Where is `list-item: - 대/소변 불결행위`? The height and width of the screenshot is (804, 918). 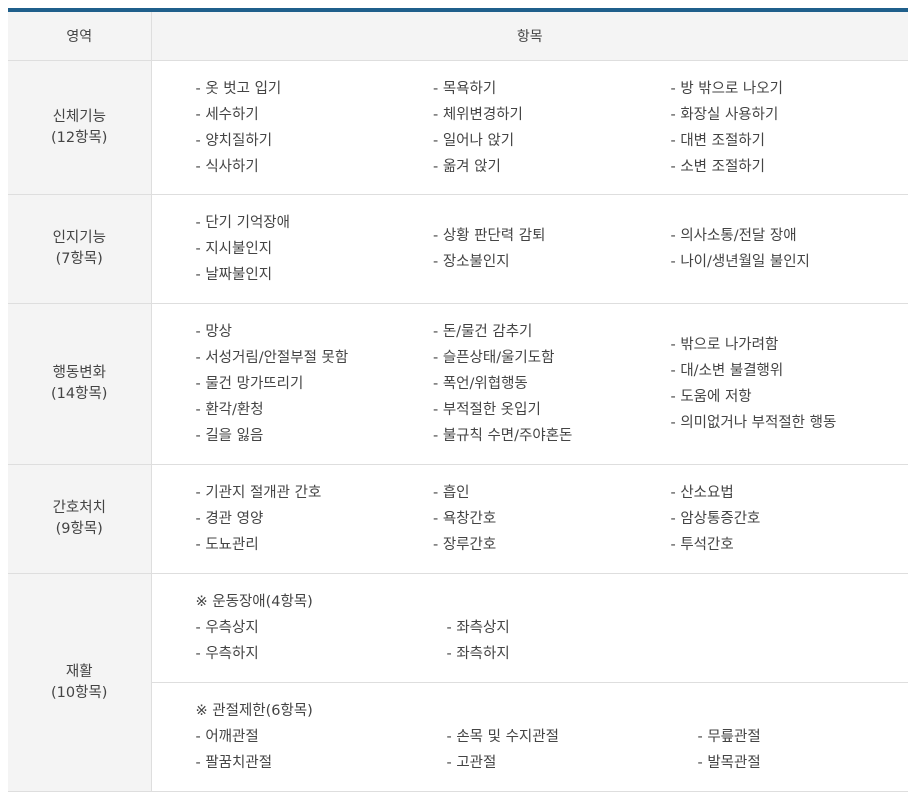
list-item: - 대/소변 불결행위 is located at coordinates (727, 371).